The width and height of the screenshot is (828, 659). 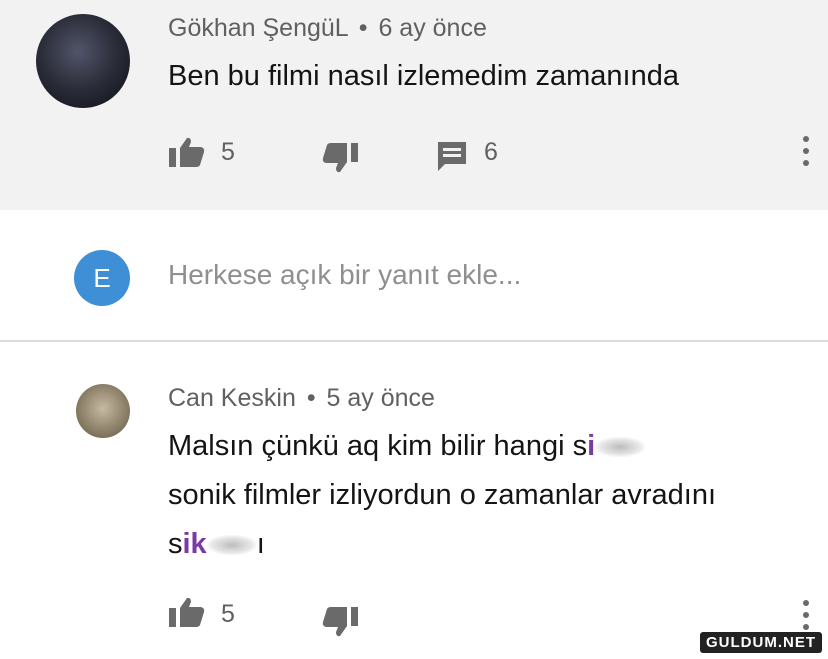 I want to click on censored-text: ik, so click(x=194, y=544).